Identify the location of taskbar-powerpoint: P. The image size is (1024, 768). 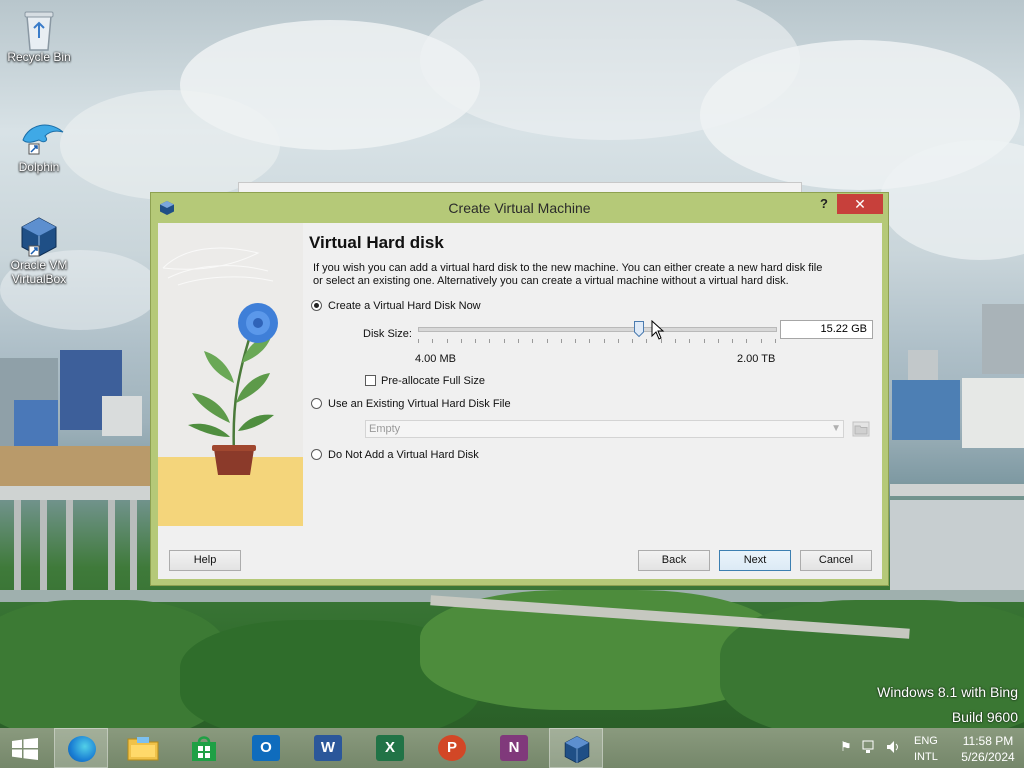
(452, 748).